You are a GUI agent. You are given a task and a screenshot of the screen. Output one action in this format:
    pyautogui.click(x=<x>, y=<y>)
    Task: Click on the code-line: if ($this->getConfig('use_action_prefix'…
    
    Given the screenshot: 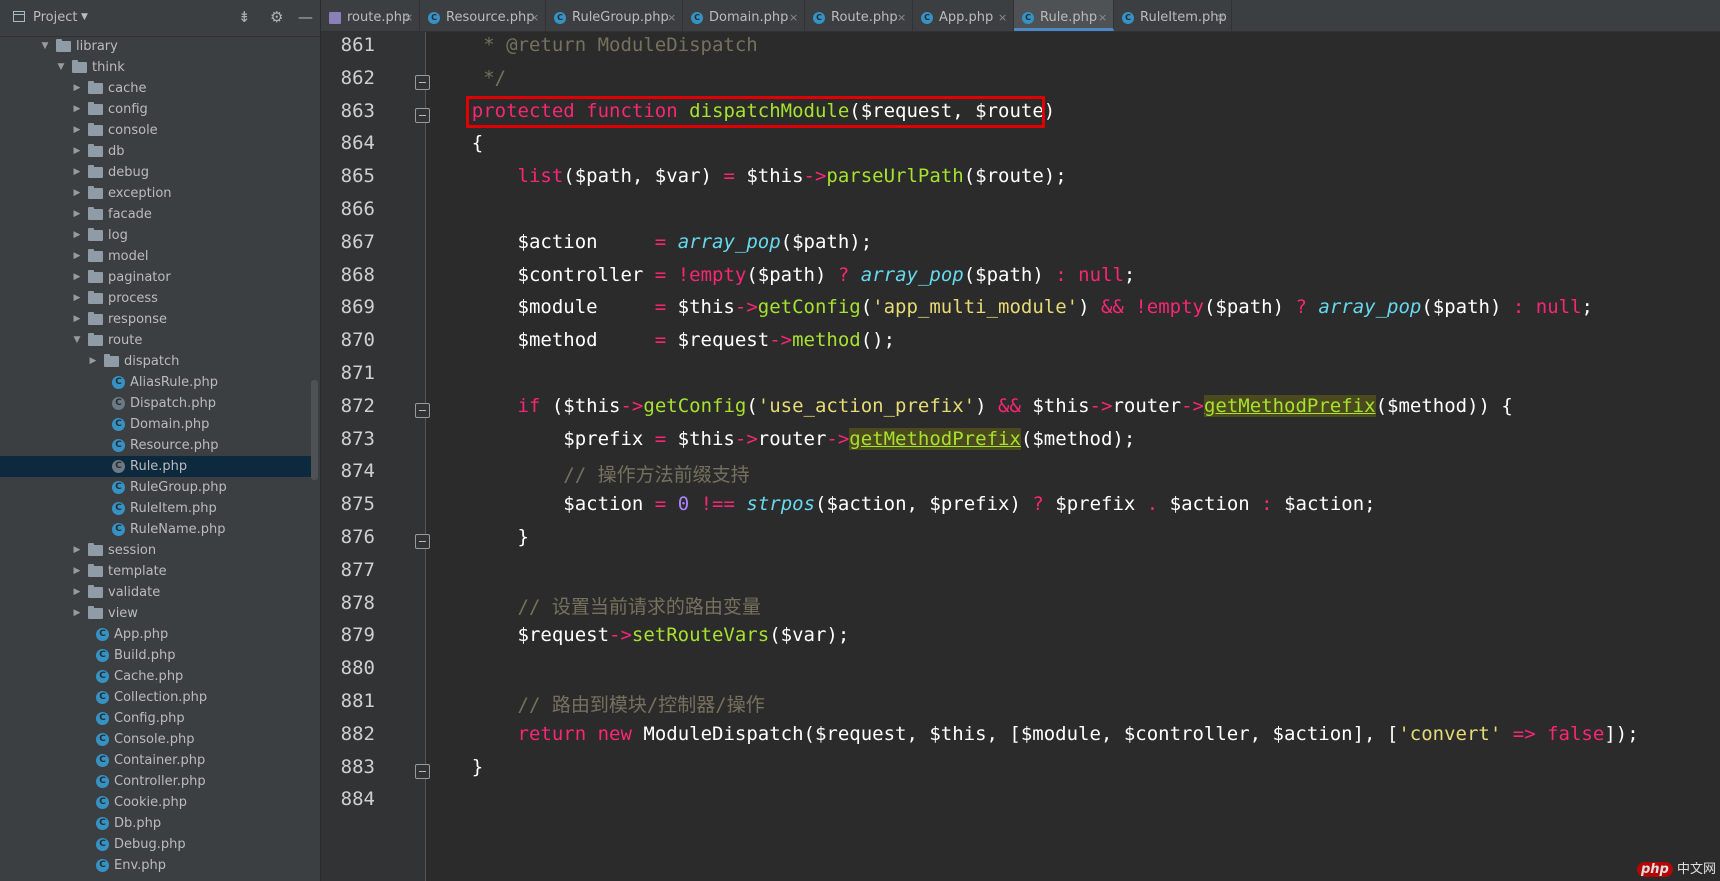 What is the action you would take?
    pyautogui.click(x=969, y=405)
    